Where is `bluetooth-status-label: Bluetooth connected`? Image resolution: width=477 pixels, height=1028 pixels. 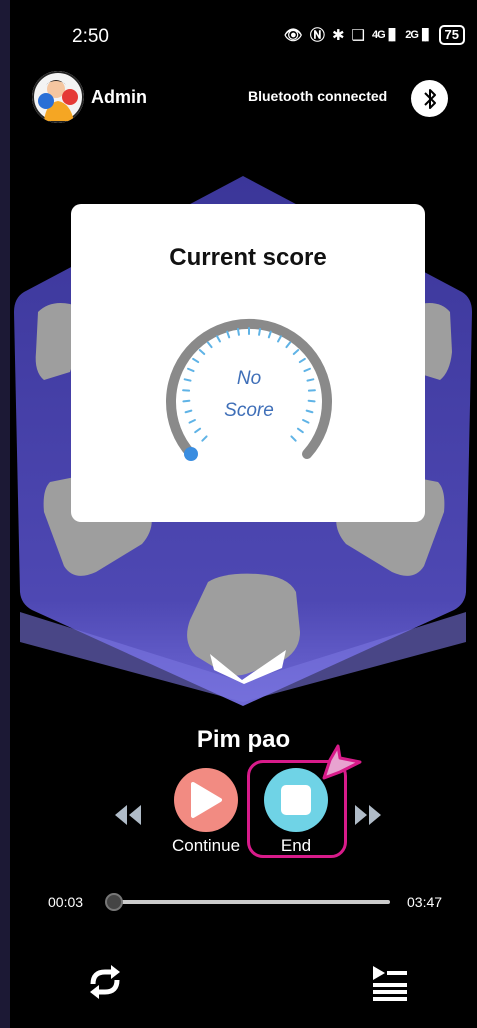 bluetooth-status-label: Bluetooth connected is located at coordinates (318, 96).